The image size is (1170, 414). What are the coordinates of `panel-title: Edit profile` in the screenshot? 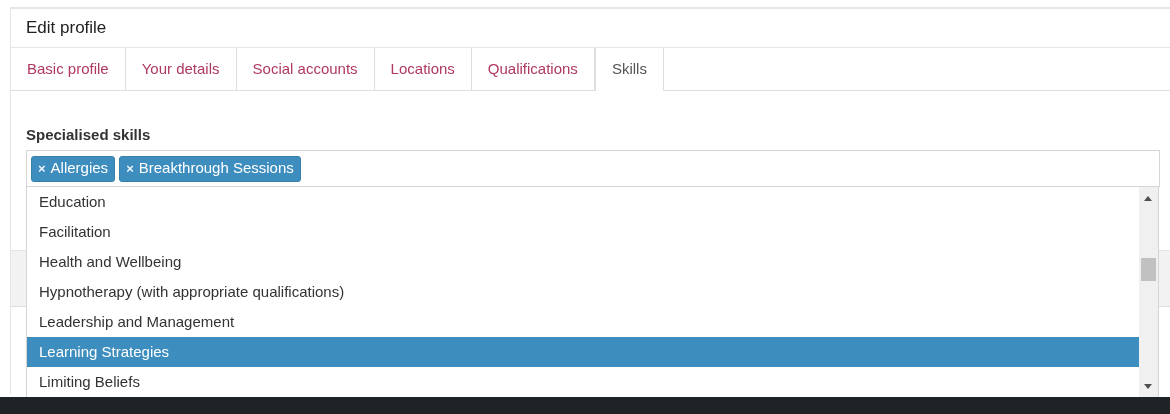 It's located at (66, 28).